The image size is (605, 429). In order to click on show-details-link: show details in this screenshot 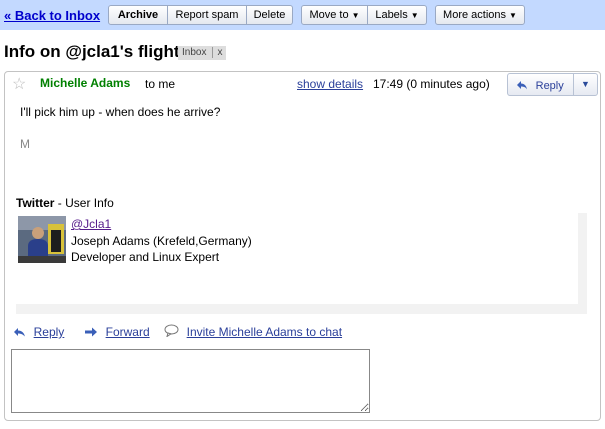, I will do `click(330, 84)`.